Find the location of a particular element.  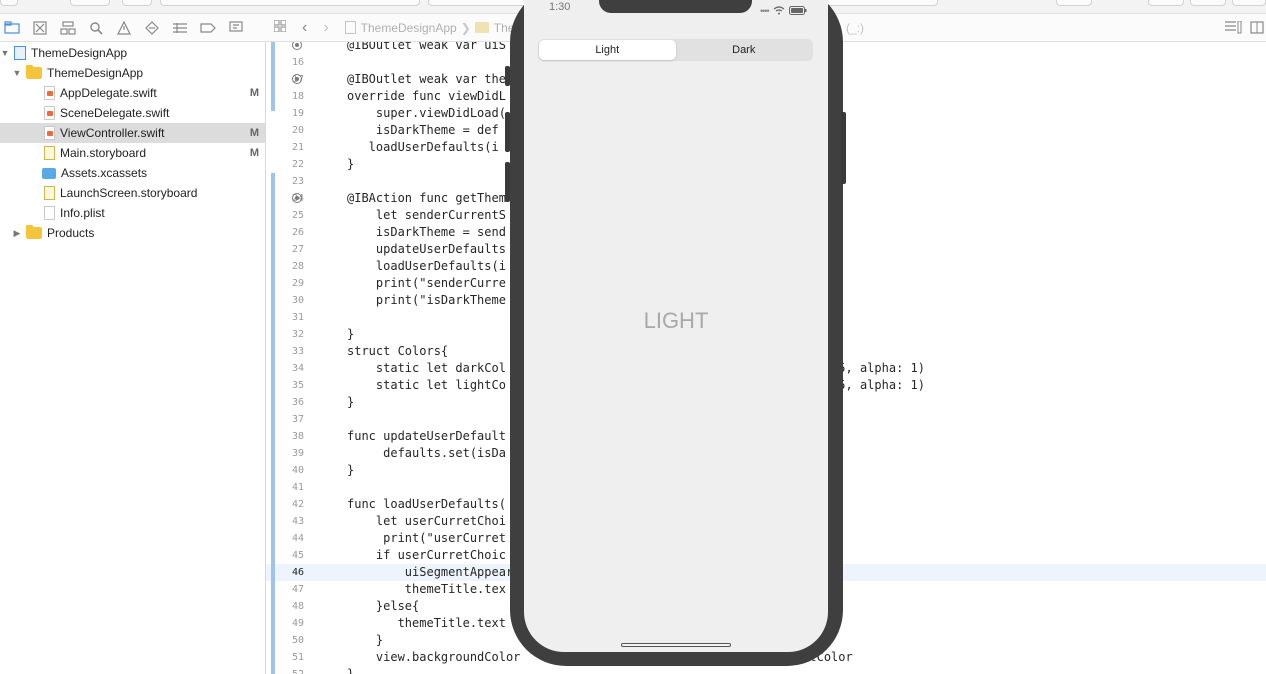

inspector-toggle-button is located at coordinates (1249, 3).